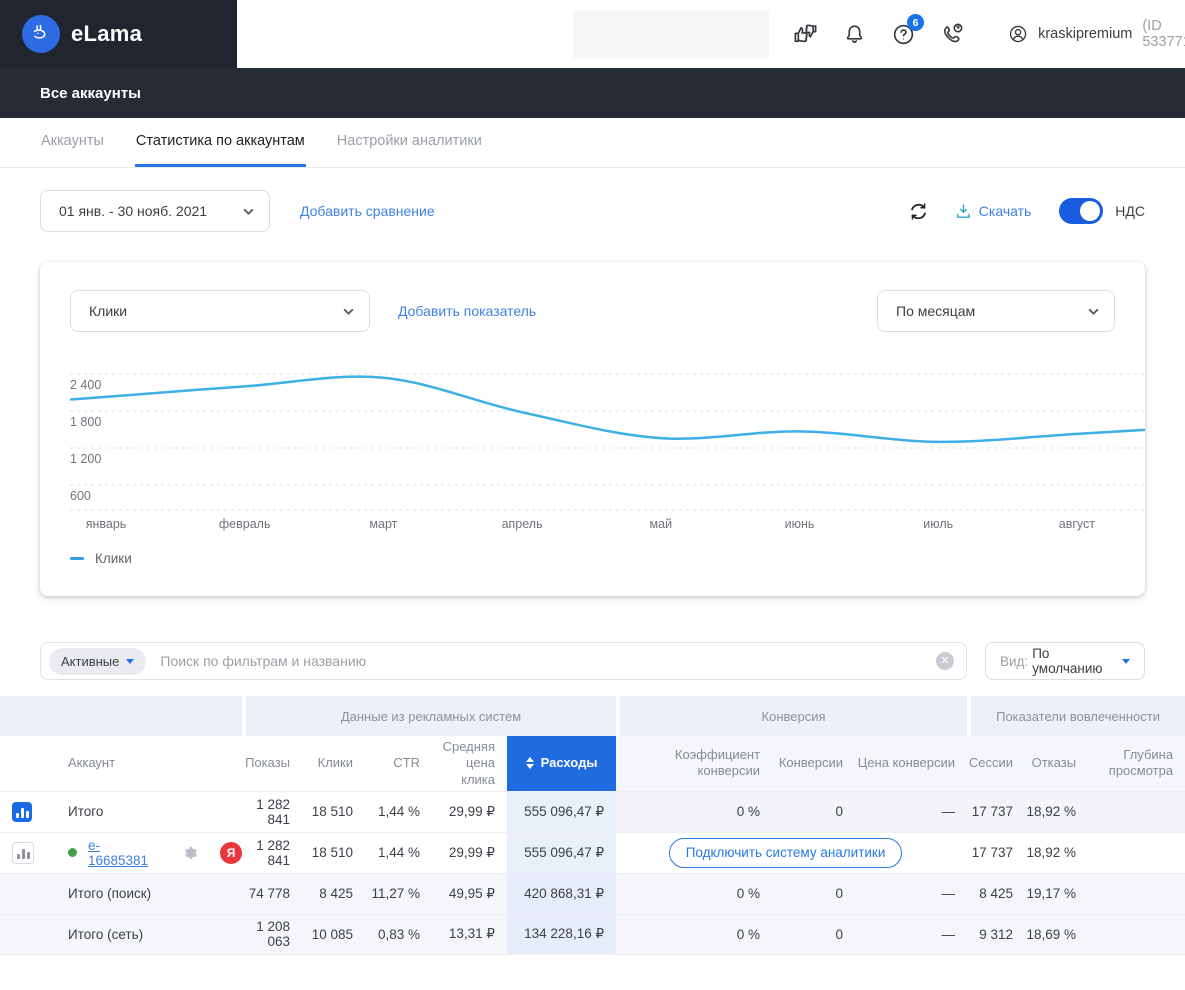  I want to click on blurred-search-area, so click(671, 34).